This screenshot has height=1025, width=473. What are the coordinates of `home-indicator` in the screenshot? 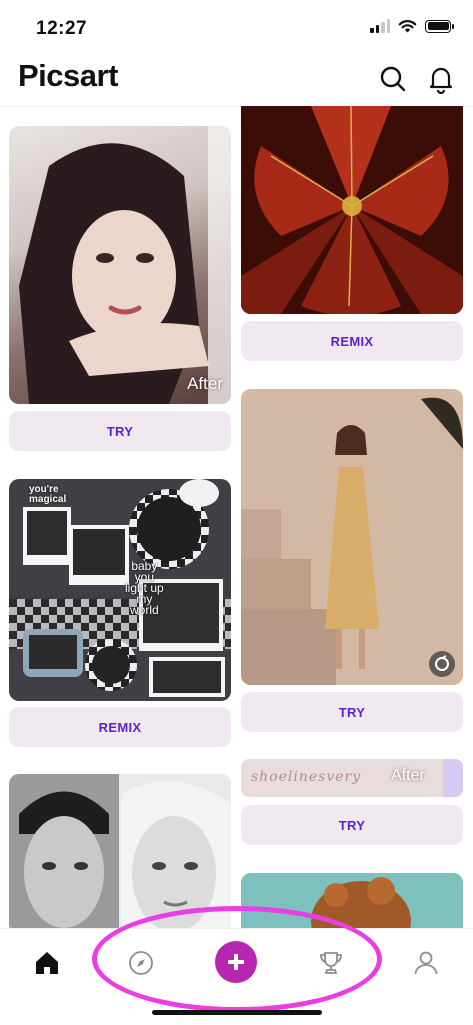 It's located at (237, 1012).